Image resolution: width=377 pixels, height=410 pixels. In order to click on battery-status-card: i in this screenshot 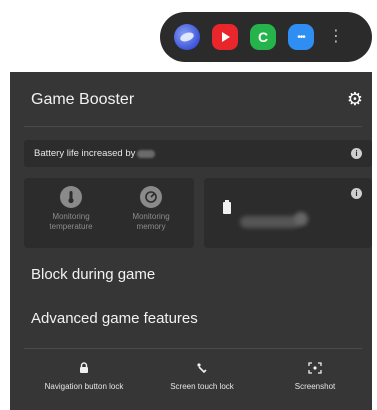, I will do `click(288, 213)`.